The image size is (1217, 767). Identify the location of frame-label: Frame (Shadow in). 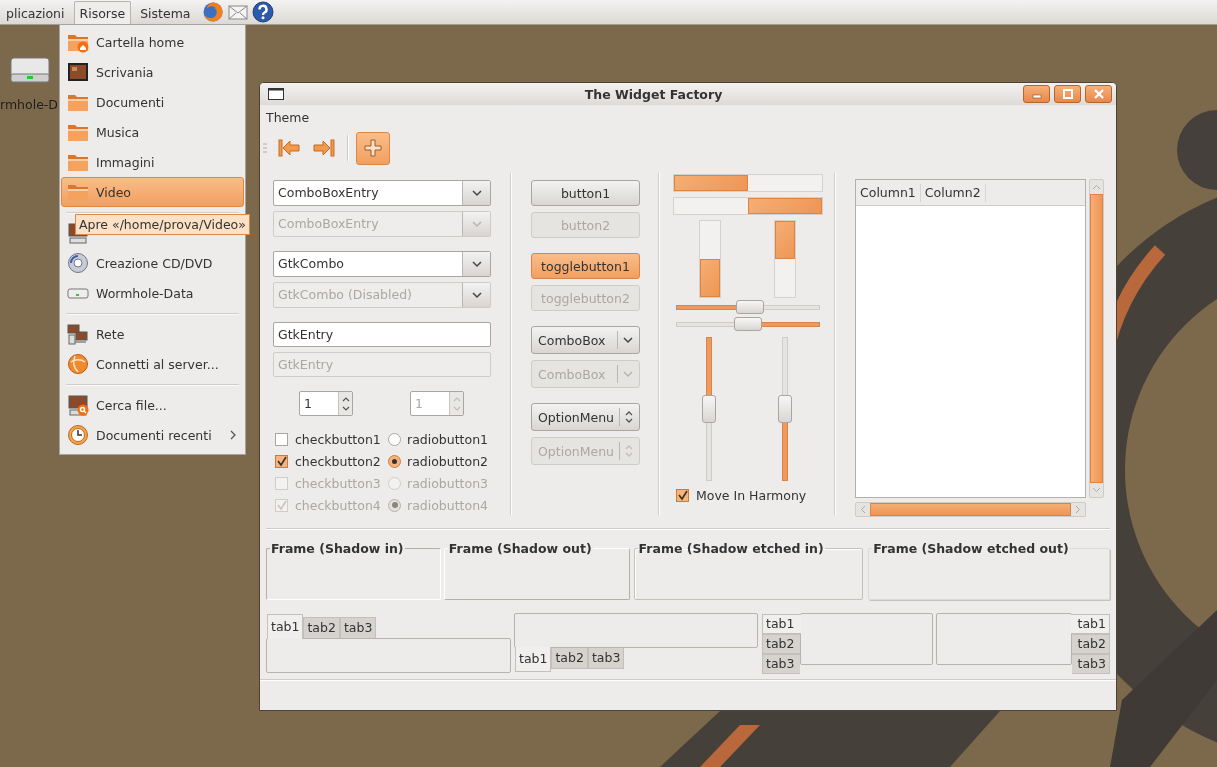
(337, 548).